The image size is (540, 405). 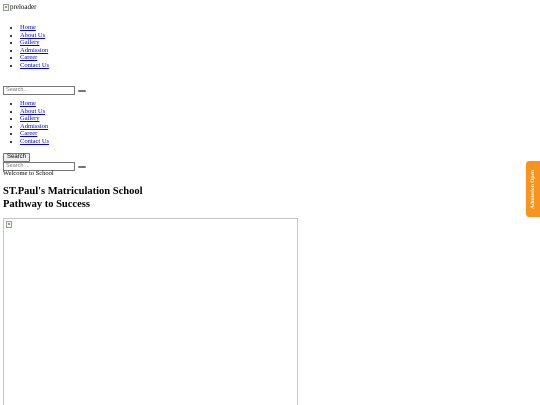 I want to click on primary-search, so click(x=44, y=90).